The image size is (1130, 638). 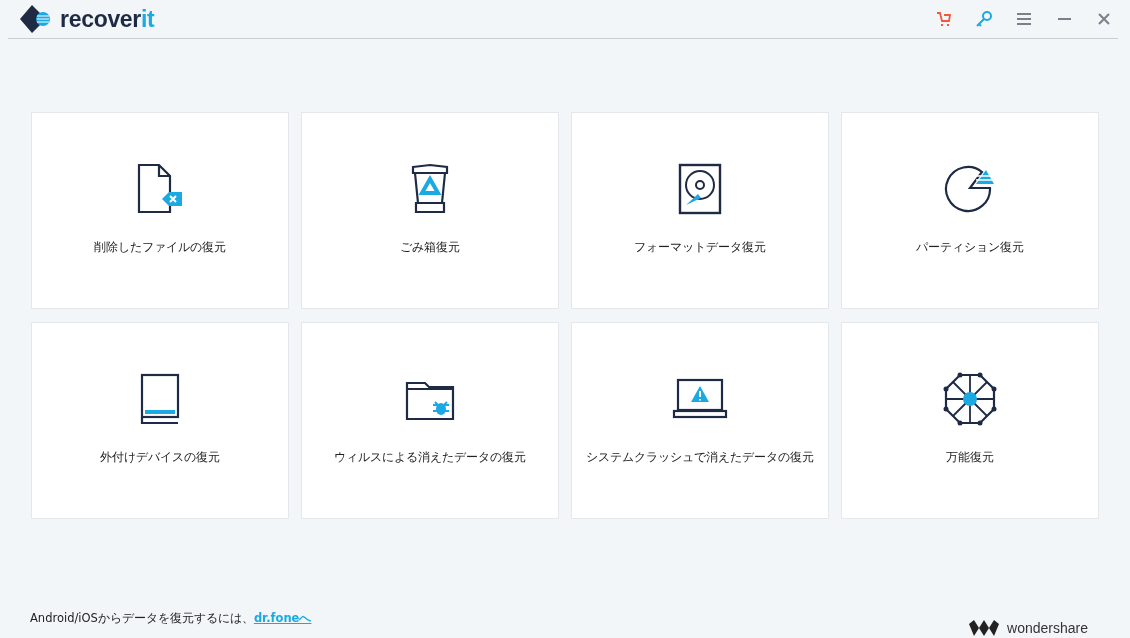 I want to click on mode-label: フォーマットデータ復元, so click(x=700, y=247).